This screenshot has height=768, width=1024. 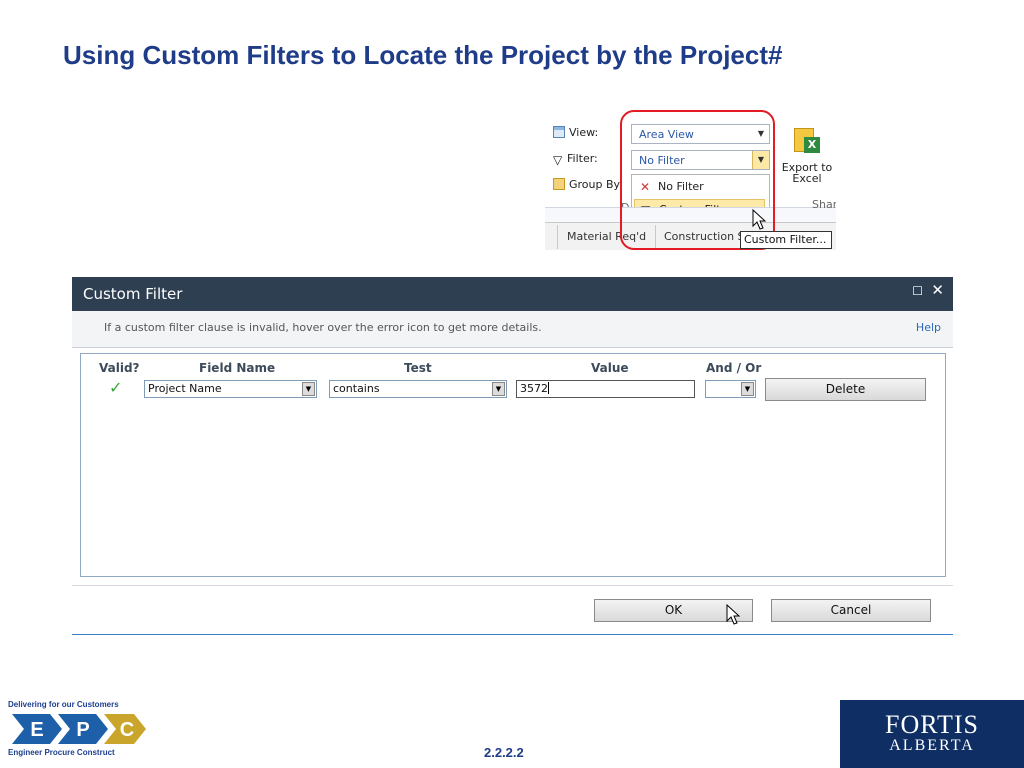 What do you see at coordinates (558, 160) in the screenshot?
I see `filter-icon: ▽` at bounding box center [558, 160].